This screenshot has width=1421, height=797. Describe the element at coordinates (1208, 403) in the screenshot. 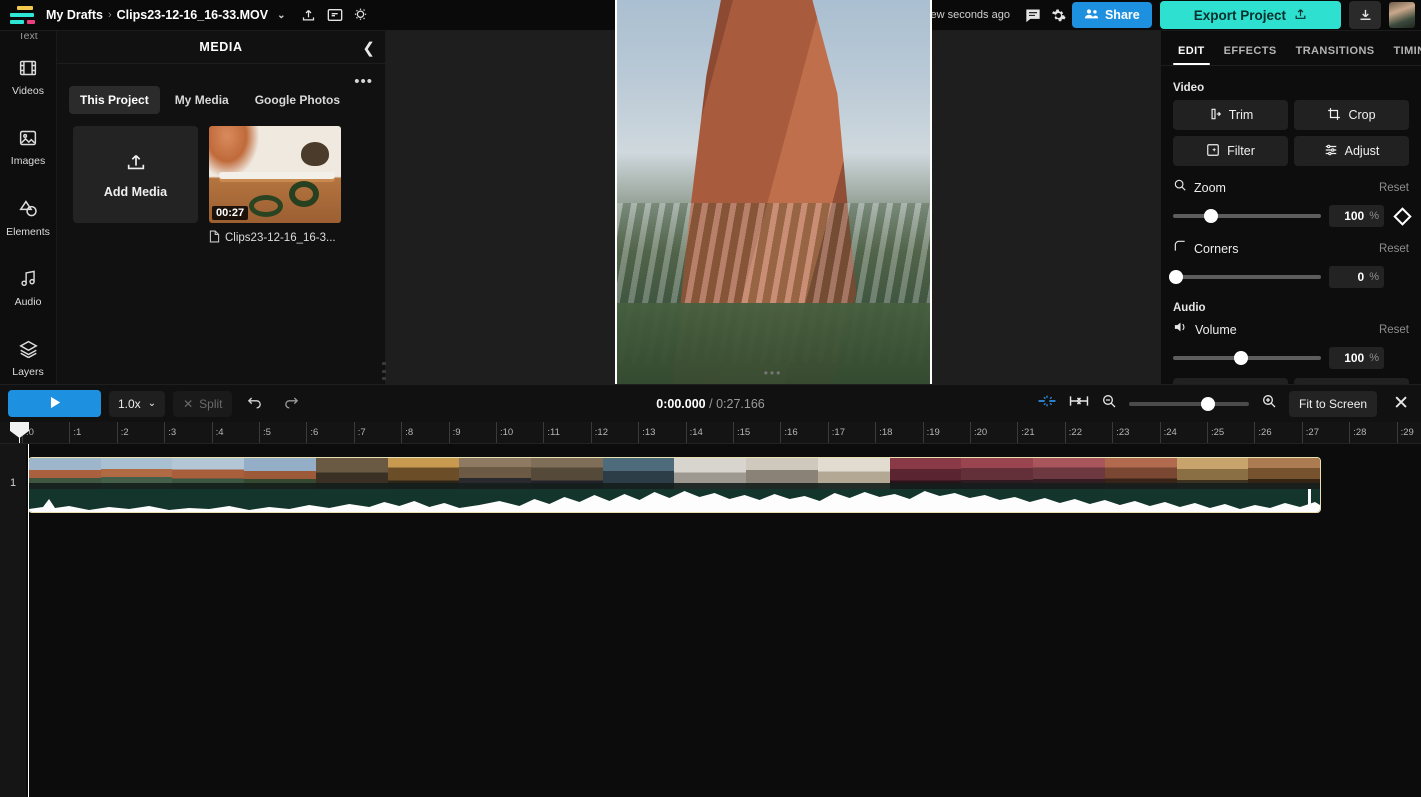

I see `timeline-zoom-knob` at that location.